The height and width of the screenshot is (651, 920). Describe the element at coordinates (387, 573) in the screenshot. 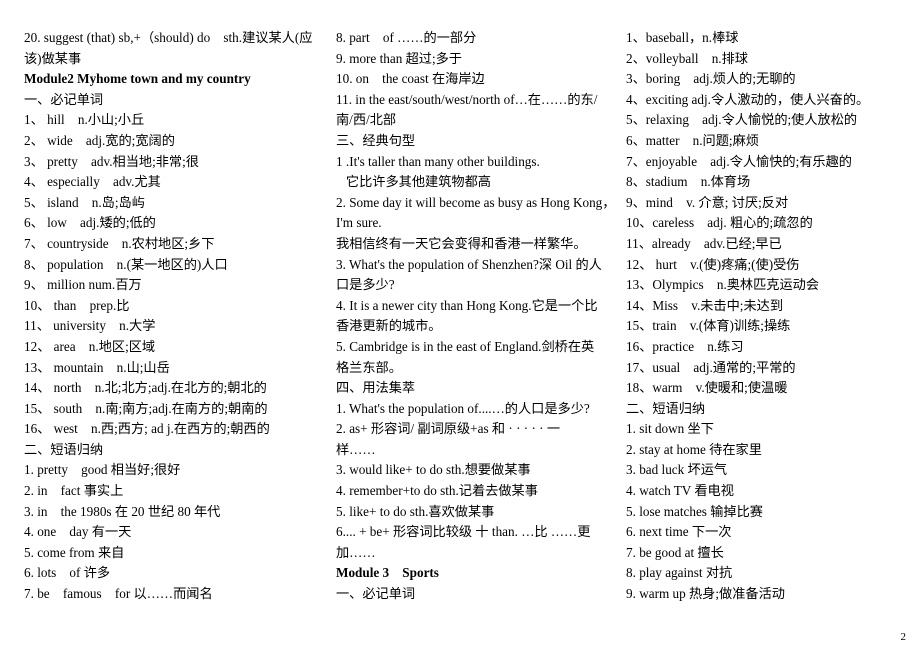

I see `section-heading: Module 3 Sports` at that location.